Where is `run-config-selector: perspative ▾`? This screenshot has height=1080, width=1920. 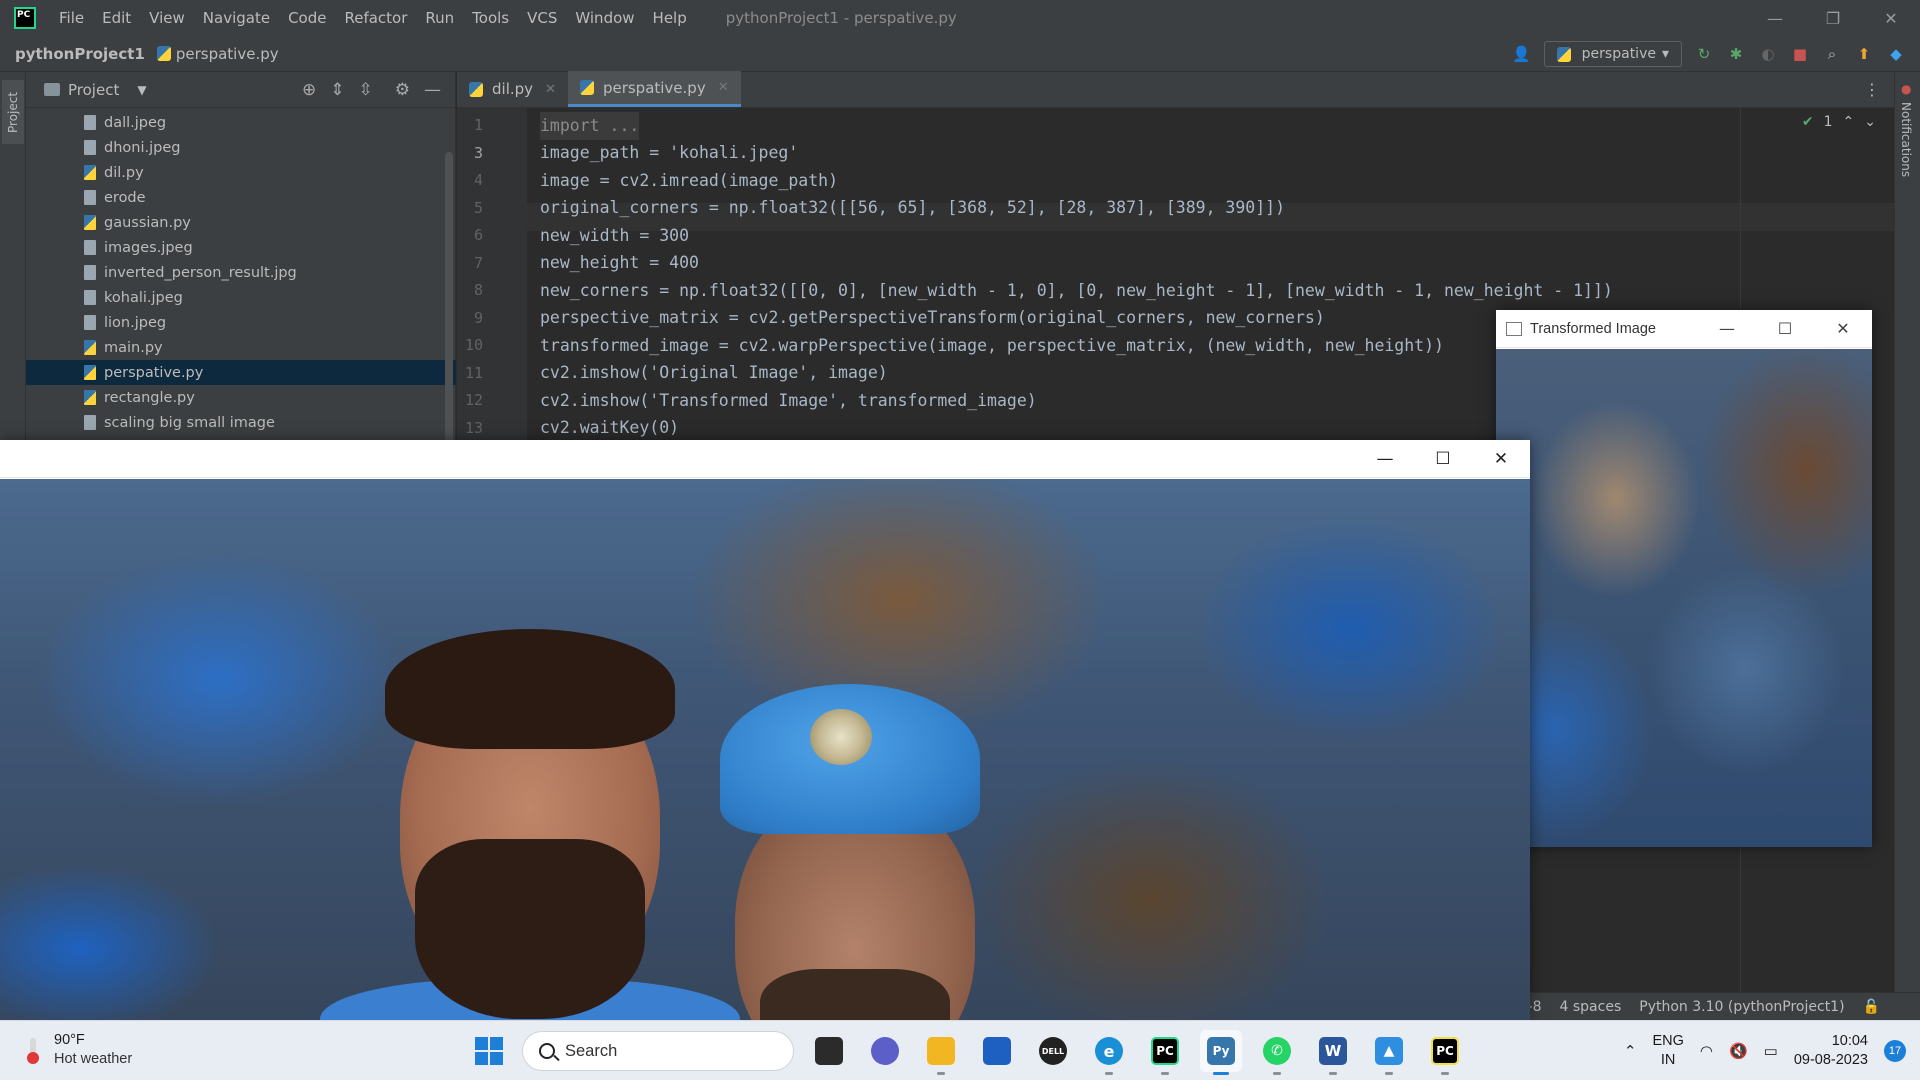 run-config-selector: perspative ▾ is located at coordinates (1612, 54).